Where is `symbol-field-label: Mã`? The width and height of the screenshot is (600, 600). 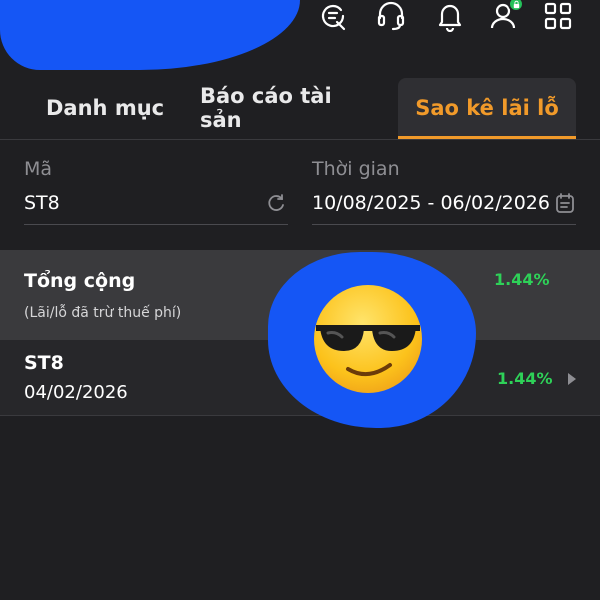 symbol-field-label: Mã is located at coordinates (38, 169).